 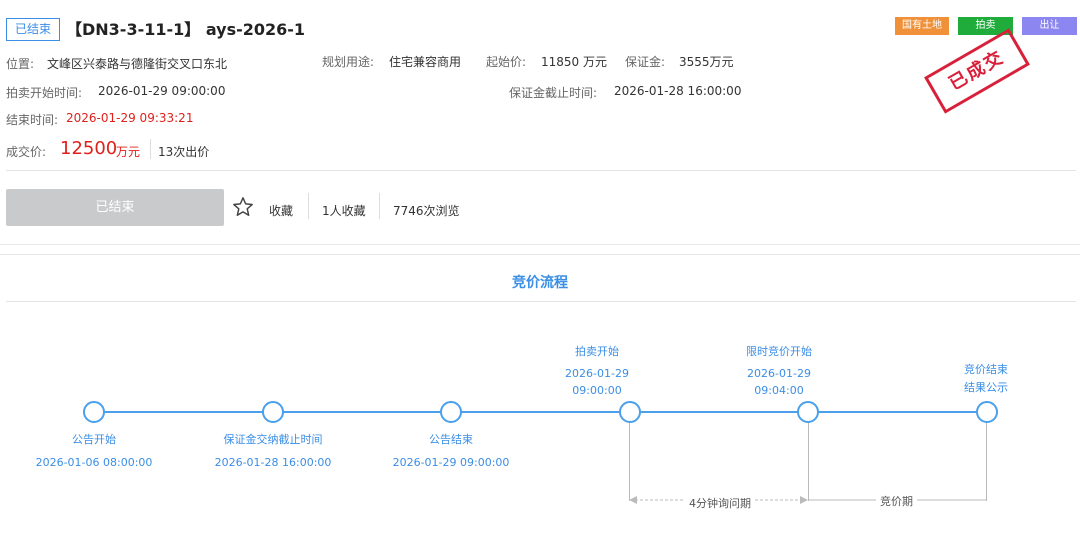 What do you see at coordinates (597, 373) in the screenshot?
I see `node-date-auction-start: 2026-01-29` at bounding box center [597, 373].